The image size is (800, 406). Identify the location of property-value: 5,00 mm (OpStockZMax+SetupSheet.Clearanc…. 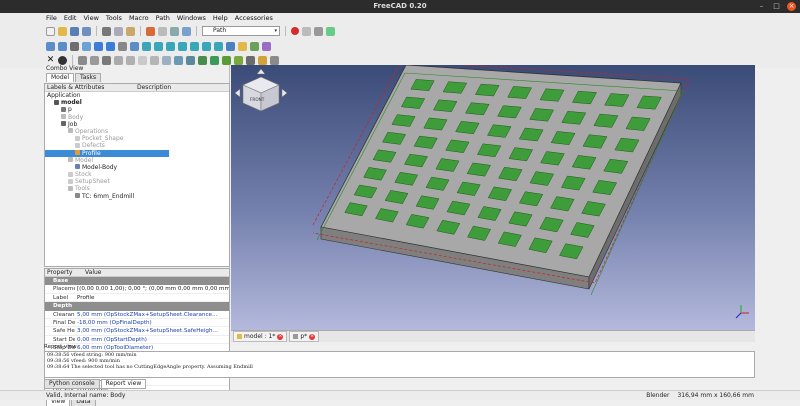
(152, 314).